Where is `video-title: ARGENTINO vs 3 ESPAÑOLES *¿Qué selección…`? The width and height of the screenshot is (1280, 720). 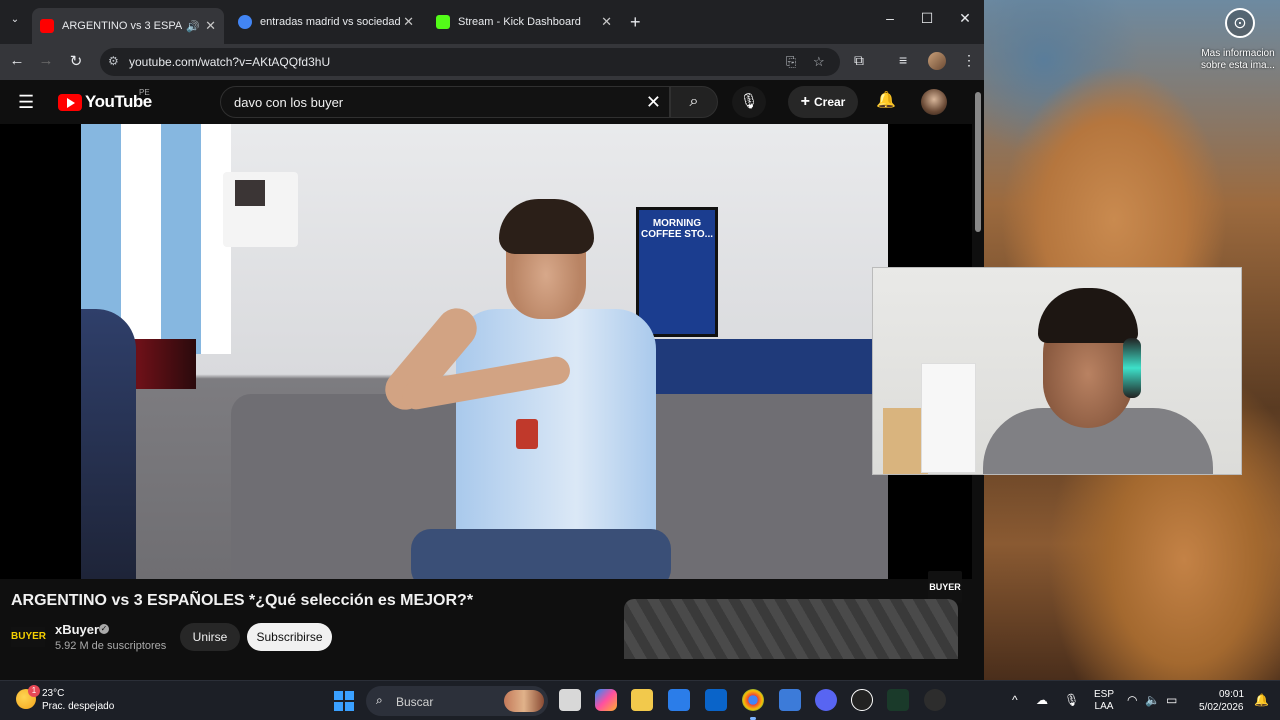 video-title: ARGENTINO vs 3 ESPAÑOLES *¿Qué selección… is located at coordinates (242, 600).